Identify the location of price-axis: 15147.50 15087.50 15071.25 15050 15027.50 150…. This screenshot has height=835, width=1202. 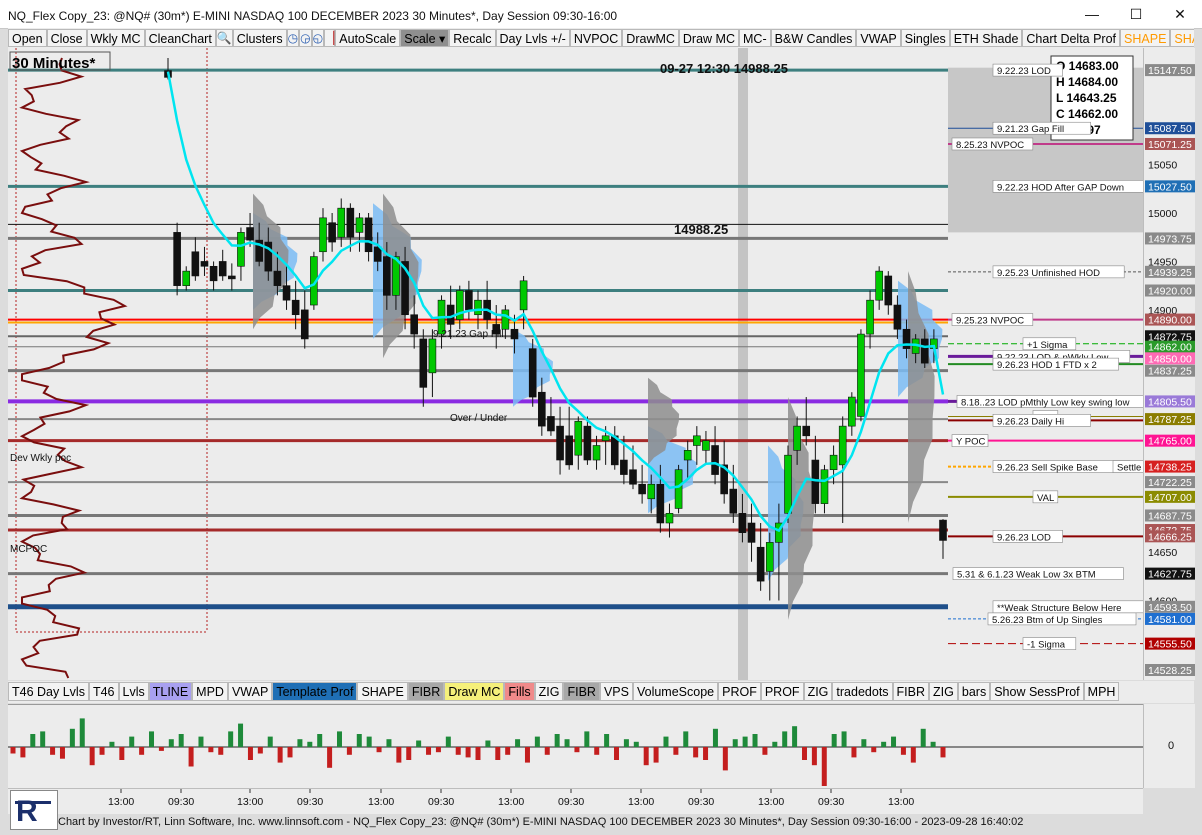
(1169, 364).